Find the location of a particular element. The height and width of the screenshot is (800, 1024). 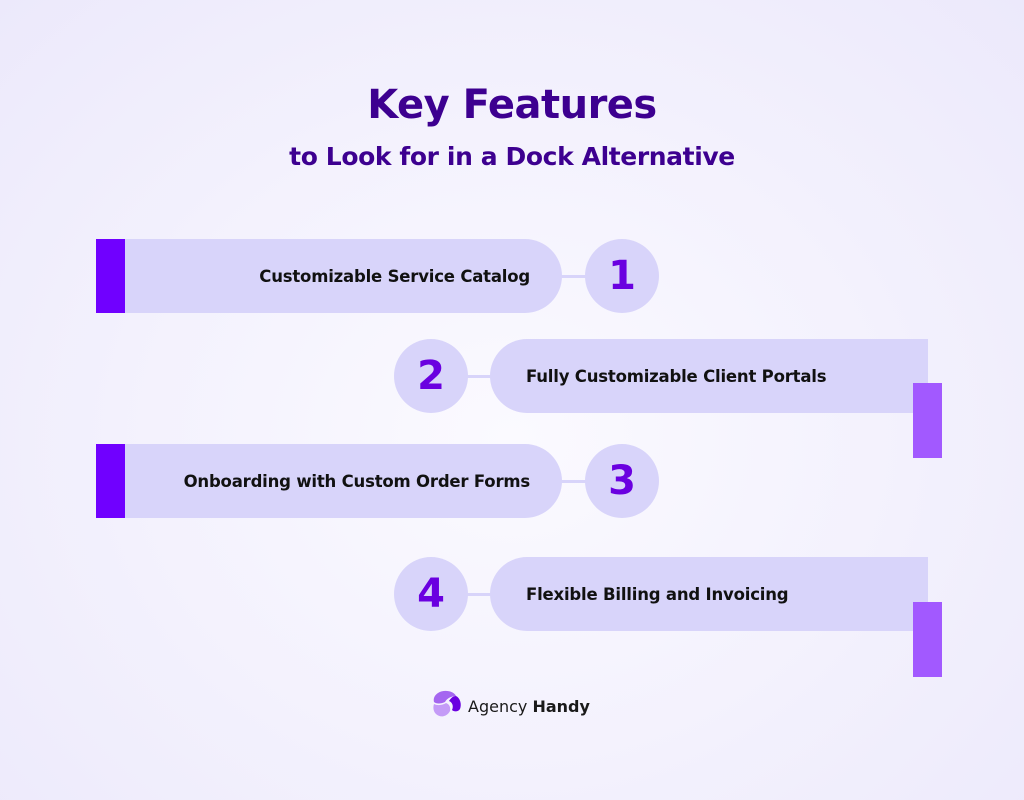

feature-card: Flexible Billing and Invoicing is located at coordinates (709, 594).